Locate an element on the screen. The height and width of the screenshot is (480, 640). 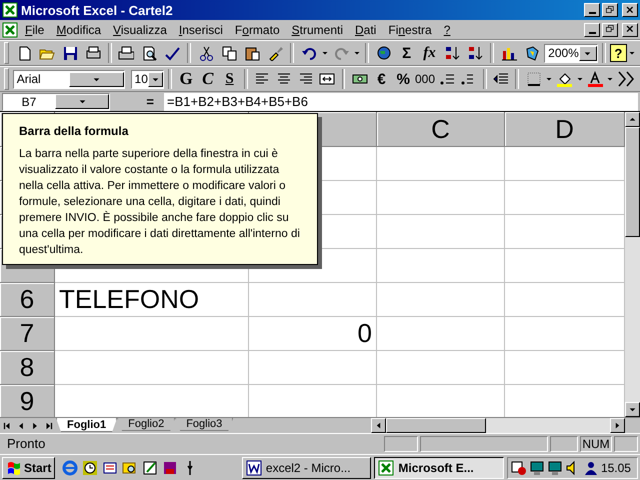
sheet-tab: Foglio1 is located at coordinates (87, 425).